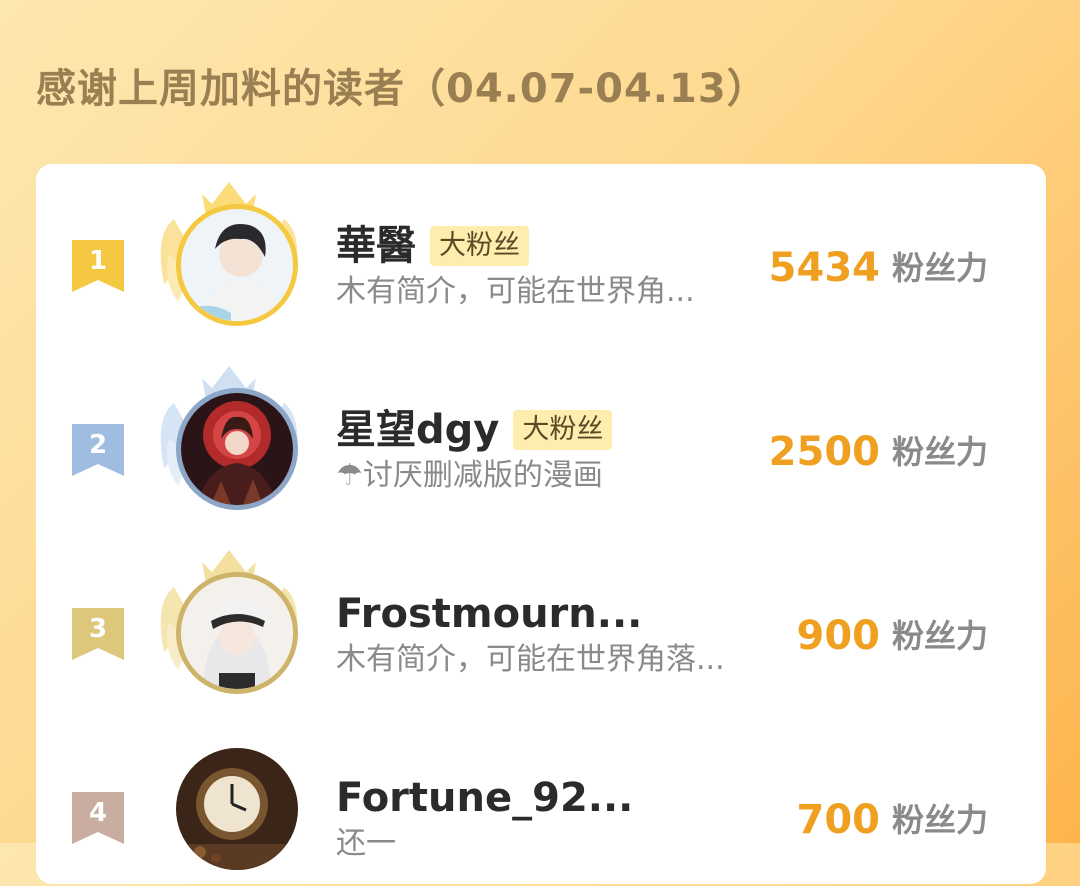  Describe the element at coordinates (98, 634) in the screenshot. I see `rank-ribbon-bronze: 3` at that location.